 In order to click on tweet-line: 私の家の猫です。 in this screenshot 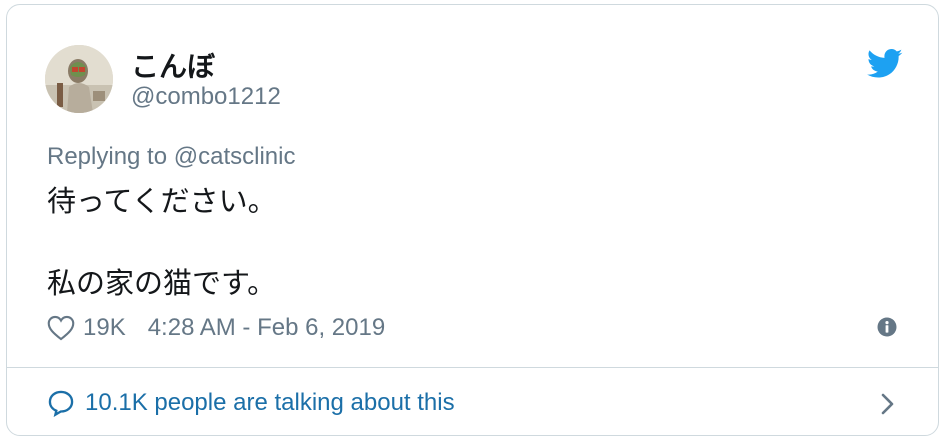, I will do `click(162, 283)`.